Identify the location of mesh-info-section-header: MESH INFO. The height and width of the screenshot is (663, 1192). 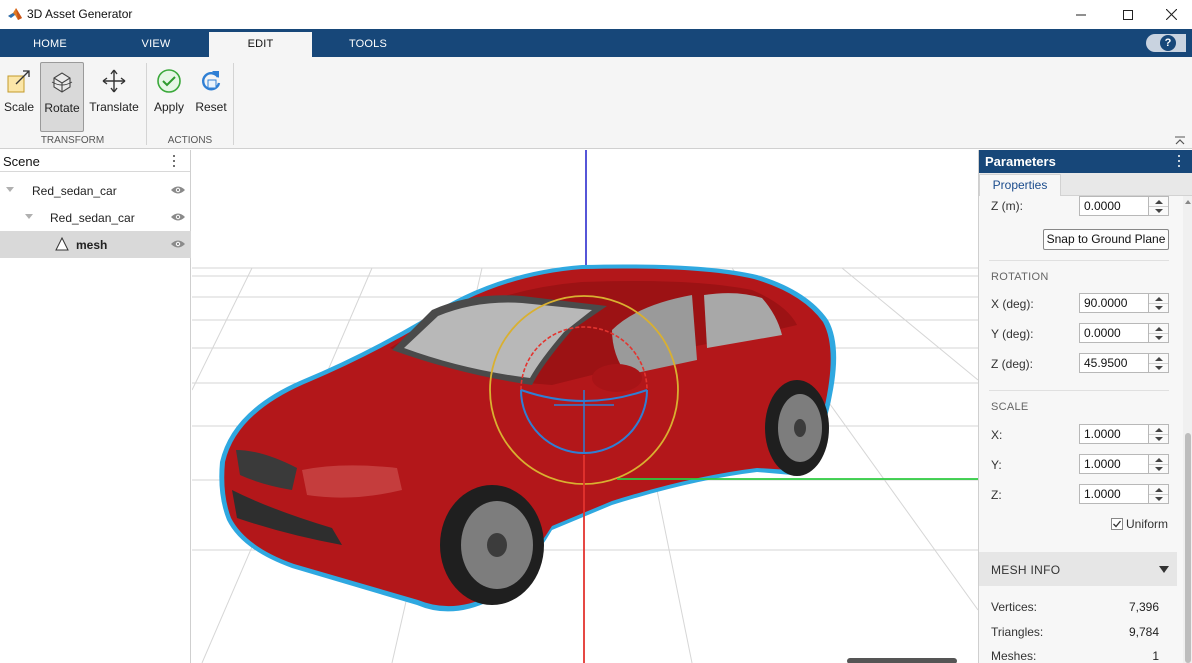
(1078, 569).